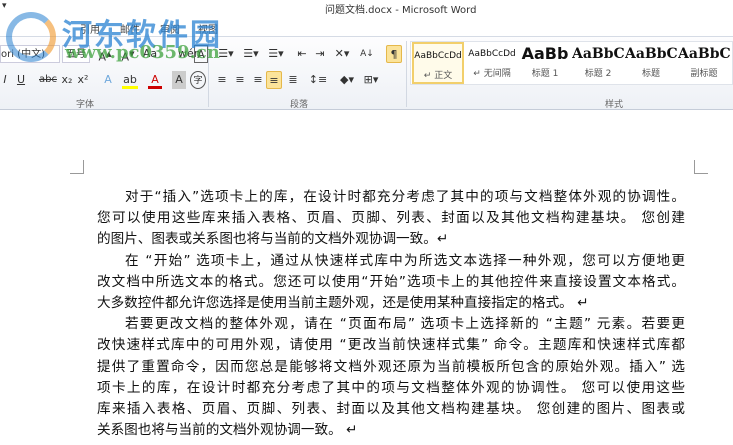  Describe the element at coordinates (492, 74) in the screenshot. I see `style-name: ↵ 无间隔` at that location.